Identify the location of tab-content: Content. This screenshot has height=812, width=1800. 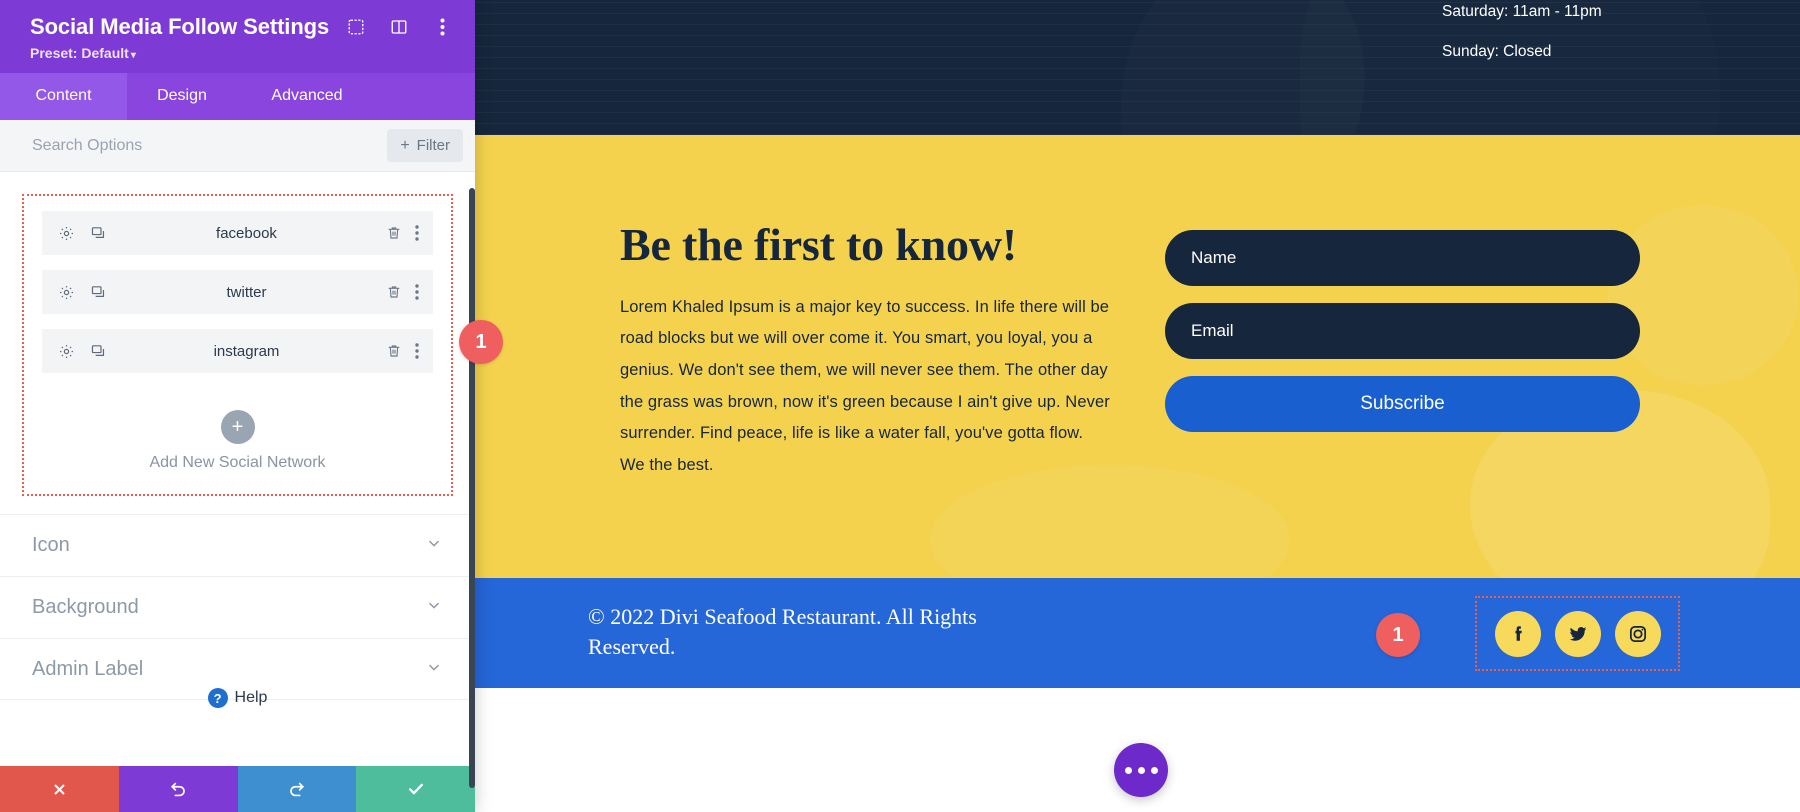
(63, 96).